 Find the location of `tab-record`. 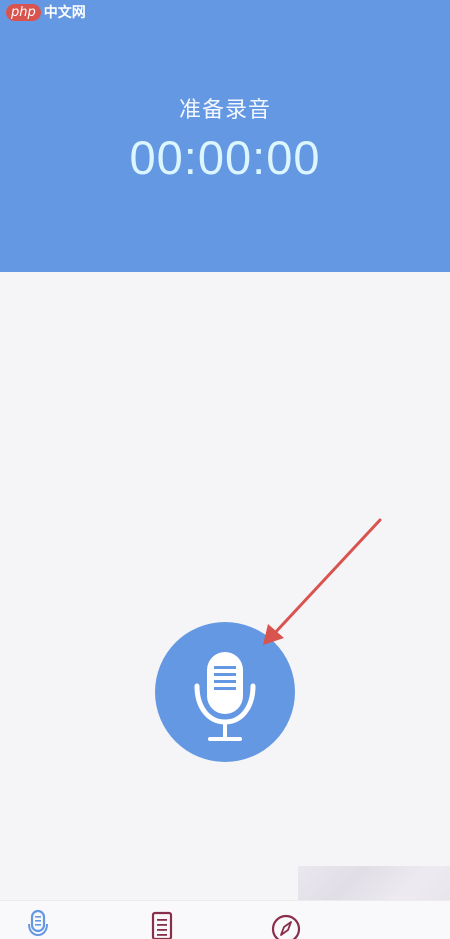

tab-record is located at coordinates (38, 923).